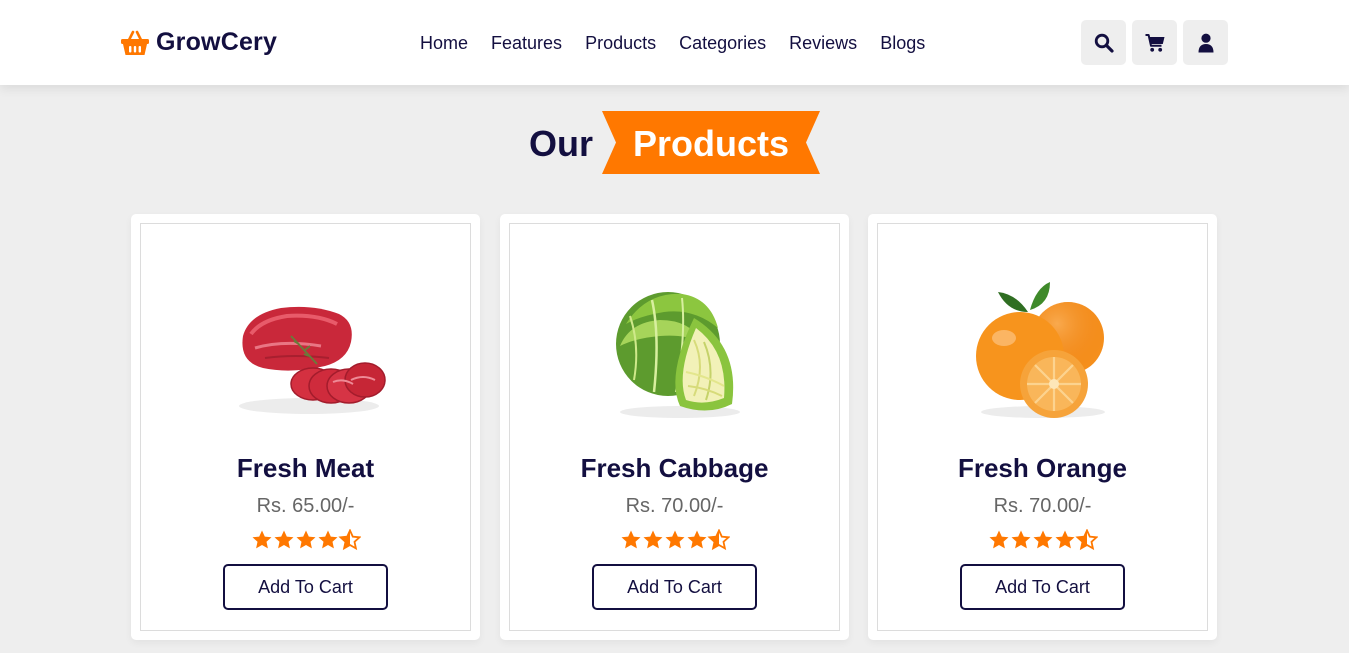  What do you see at coordinates (561, 143) in the screenshot?
I see `heading-our: Our` at bounding box center [561, 143].